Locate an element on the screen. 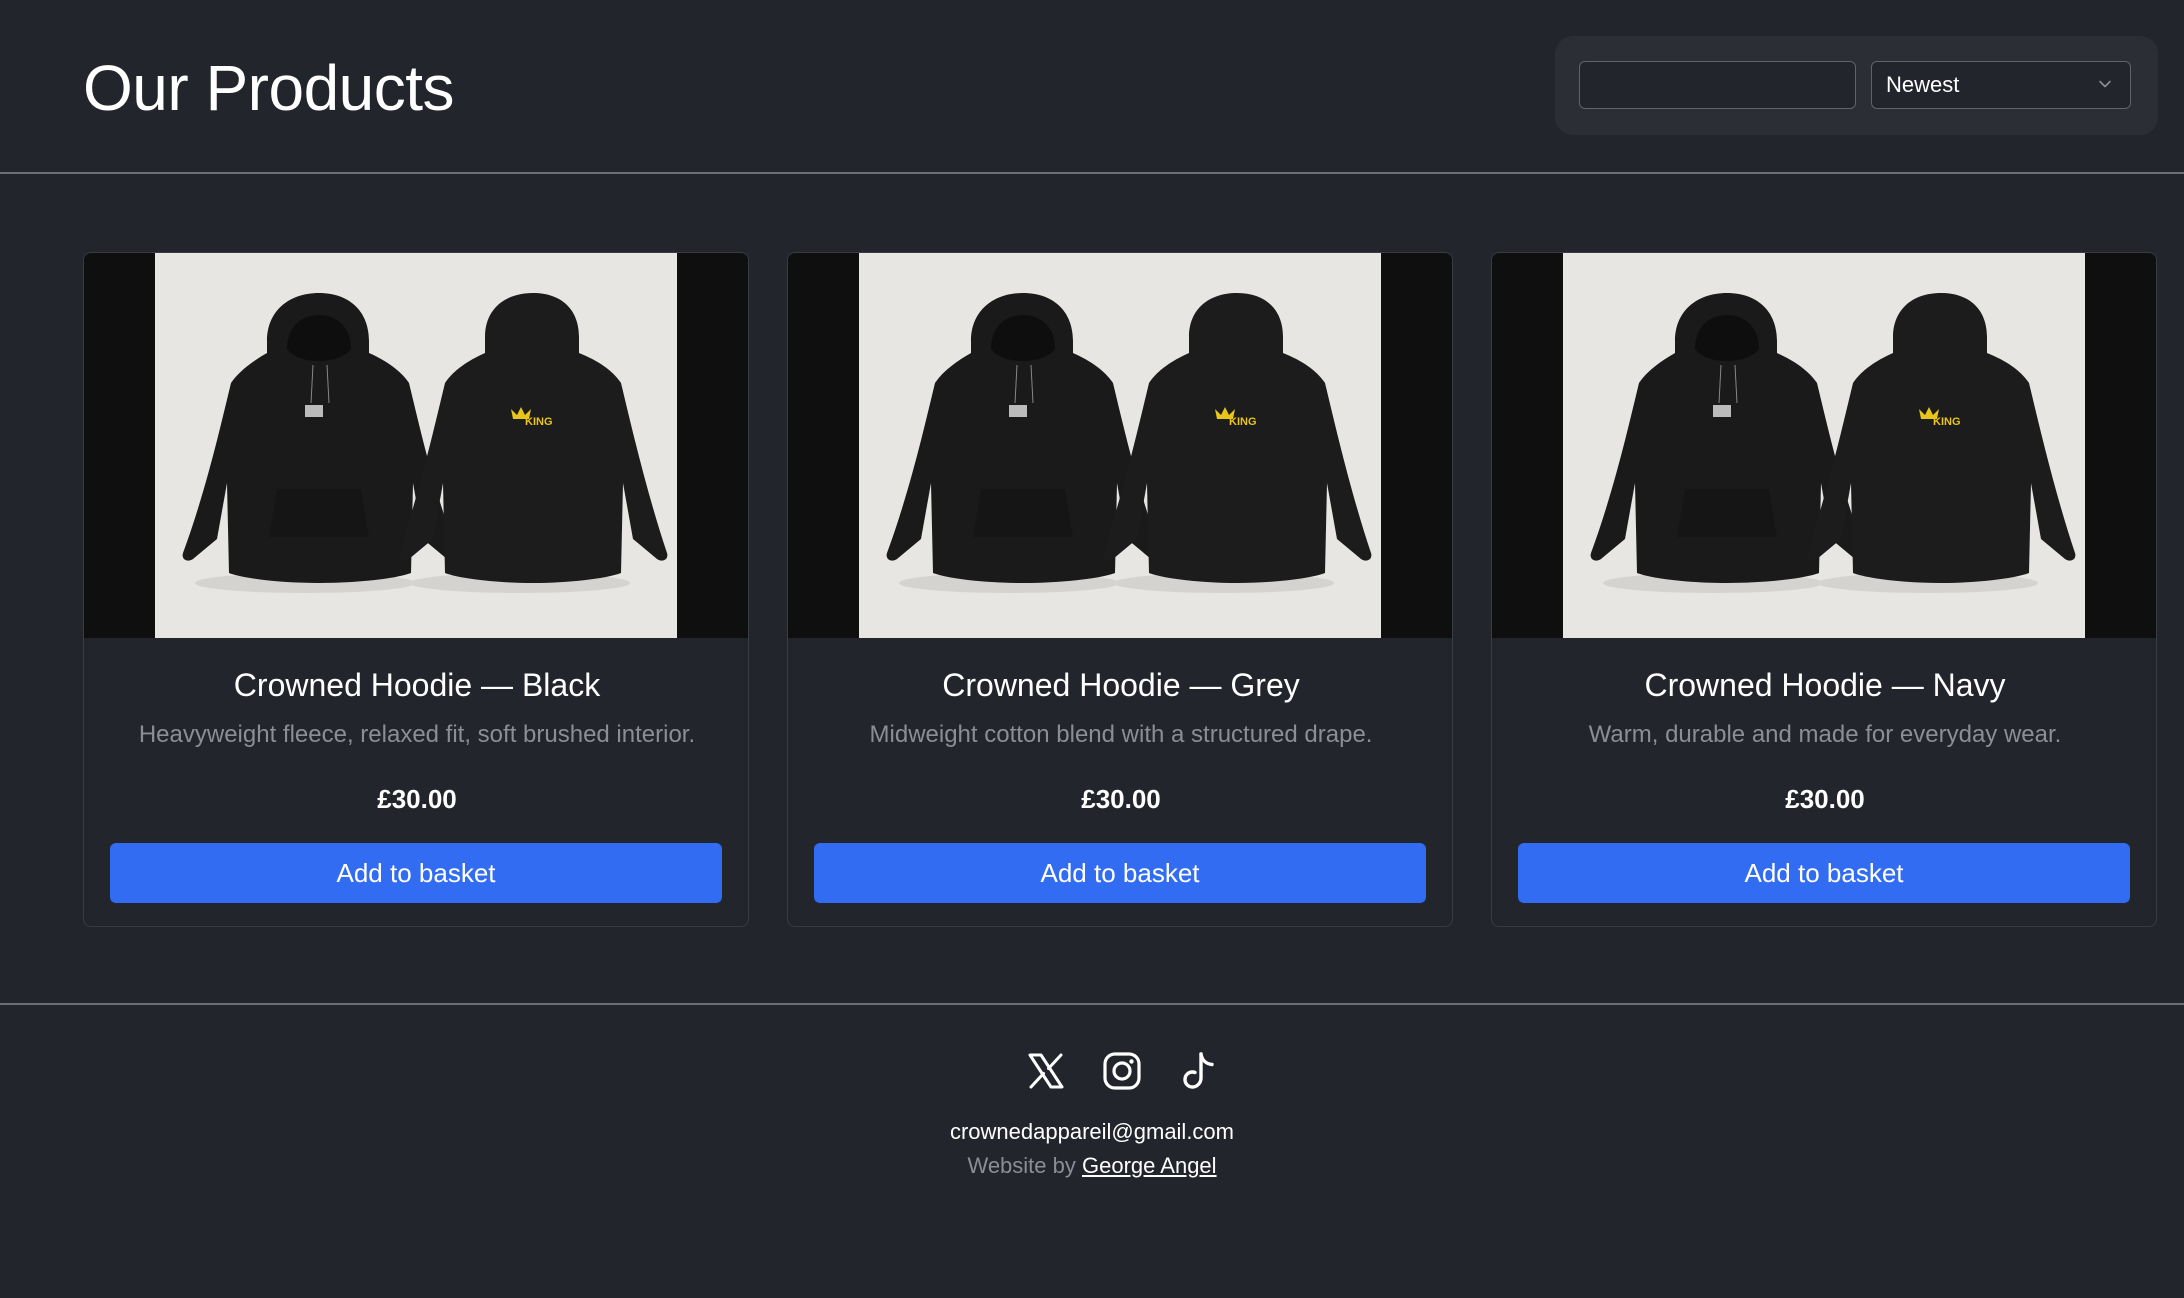 This screenshot has height=1298, width=2184. tiktok-icon is located at coordinates (1199, 1071).